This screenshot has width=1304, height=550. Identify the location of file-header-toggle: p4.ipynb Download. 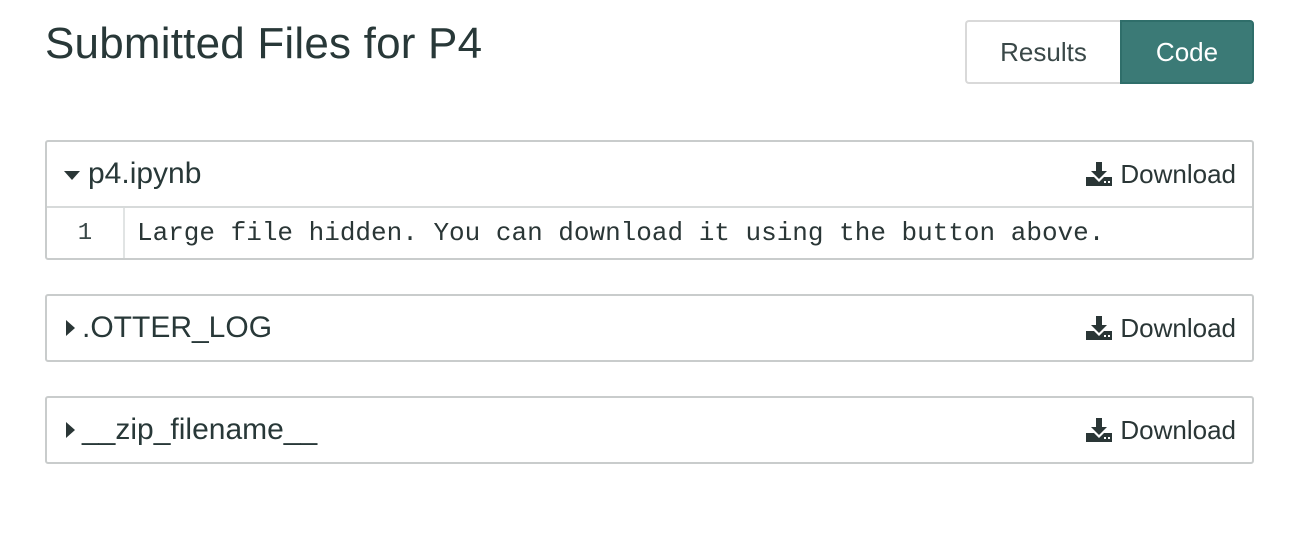
(649, 174).